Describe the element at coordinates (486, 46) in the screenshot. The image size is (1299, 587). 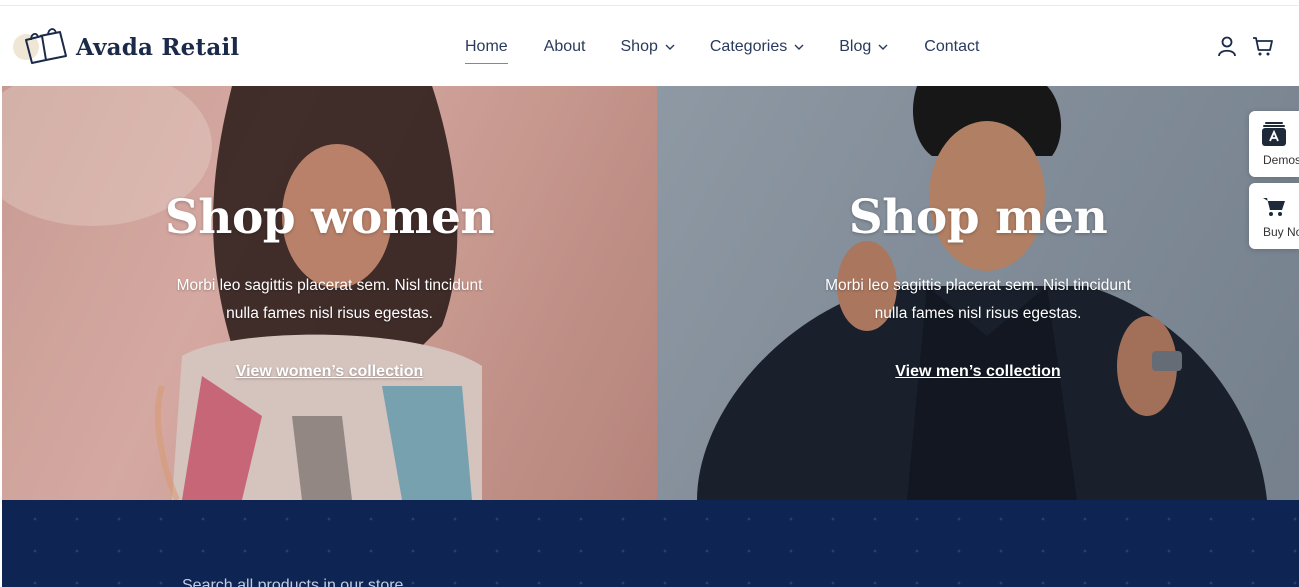
I see `nav-home-label: Home` at that location.